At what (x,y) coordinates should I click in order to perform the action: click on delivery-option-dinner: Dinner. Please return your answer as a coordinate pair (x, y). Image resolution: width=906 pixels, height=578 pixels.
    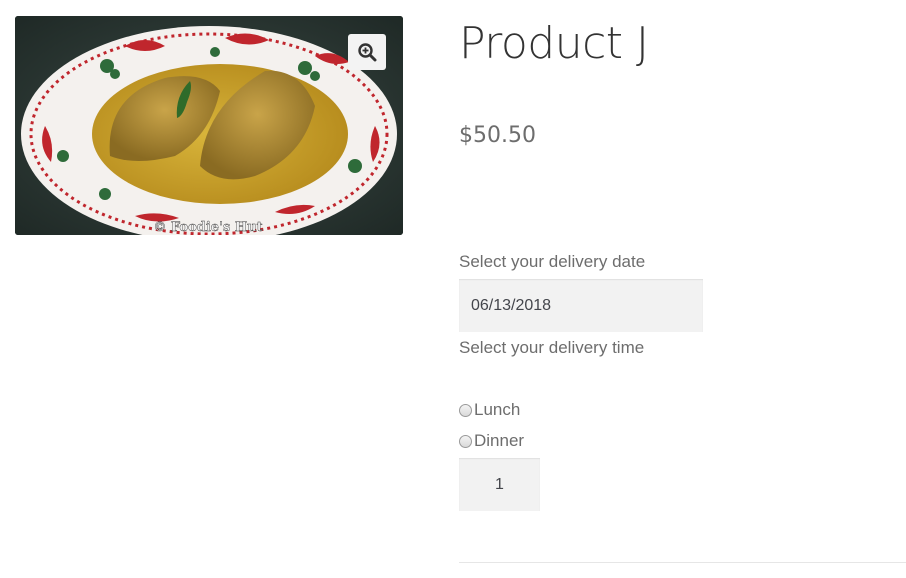
    Looking at the image, I should click on (491, 441).